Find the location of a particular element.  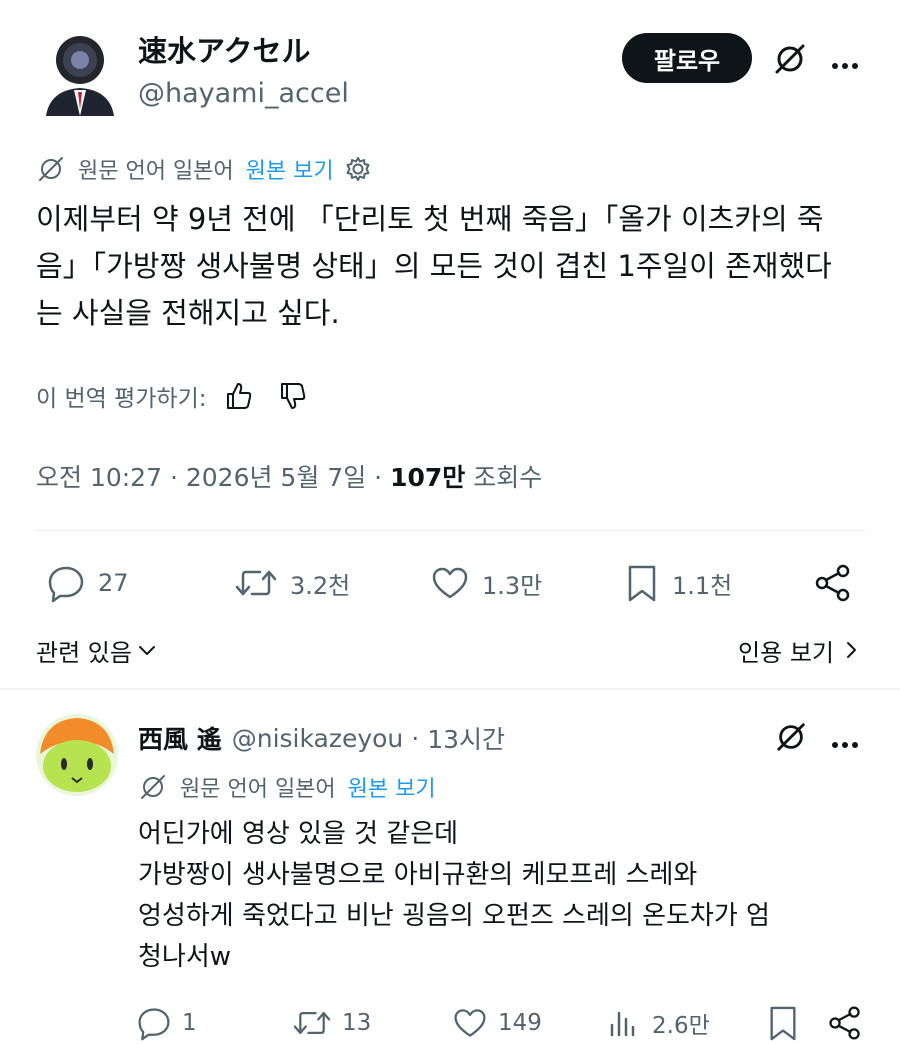

chevron-down-icon is located at coordinates (146, 650).